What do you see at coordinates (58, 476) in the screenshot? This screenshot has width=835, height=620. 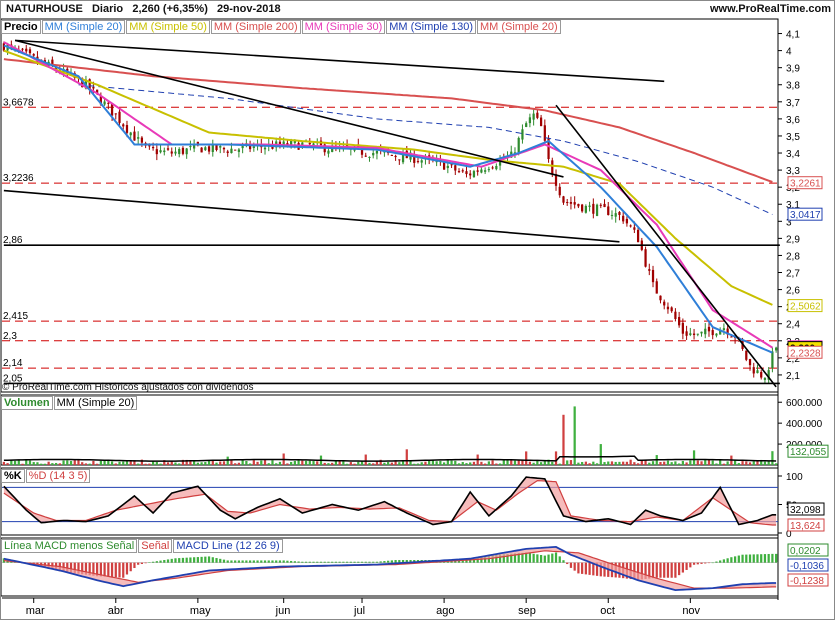 I see `legend-d: %D (14 3 5)` at bounding box center [58, 476].